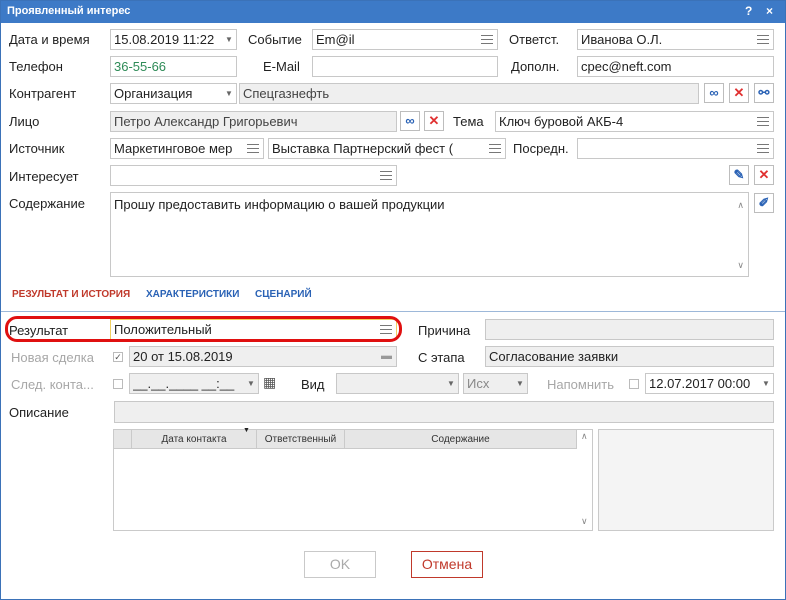 This screenshot has height=600, width=786. I want to click on tab-divider, so click(393, 311).